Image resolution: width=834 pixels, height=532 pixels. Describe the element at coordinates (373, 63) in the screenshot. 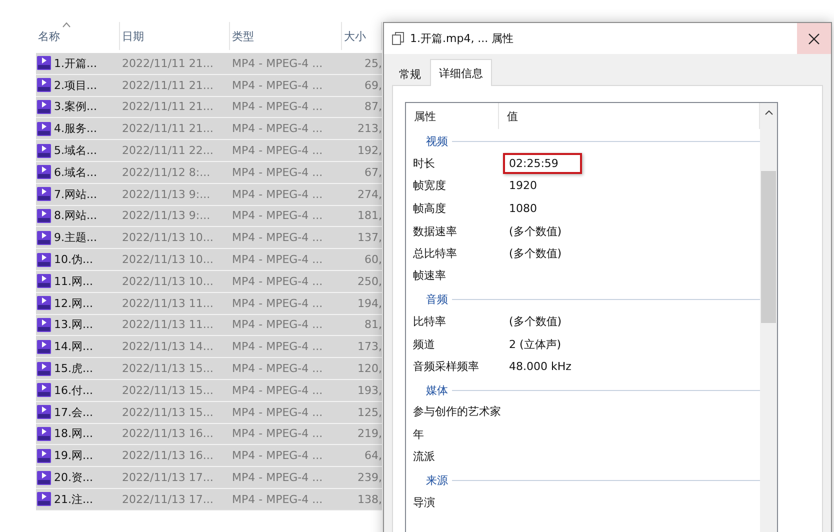

I see `size-cell-text: 25,` at that location.